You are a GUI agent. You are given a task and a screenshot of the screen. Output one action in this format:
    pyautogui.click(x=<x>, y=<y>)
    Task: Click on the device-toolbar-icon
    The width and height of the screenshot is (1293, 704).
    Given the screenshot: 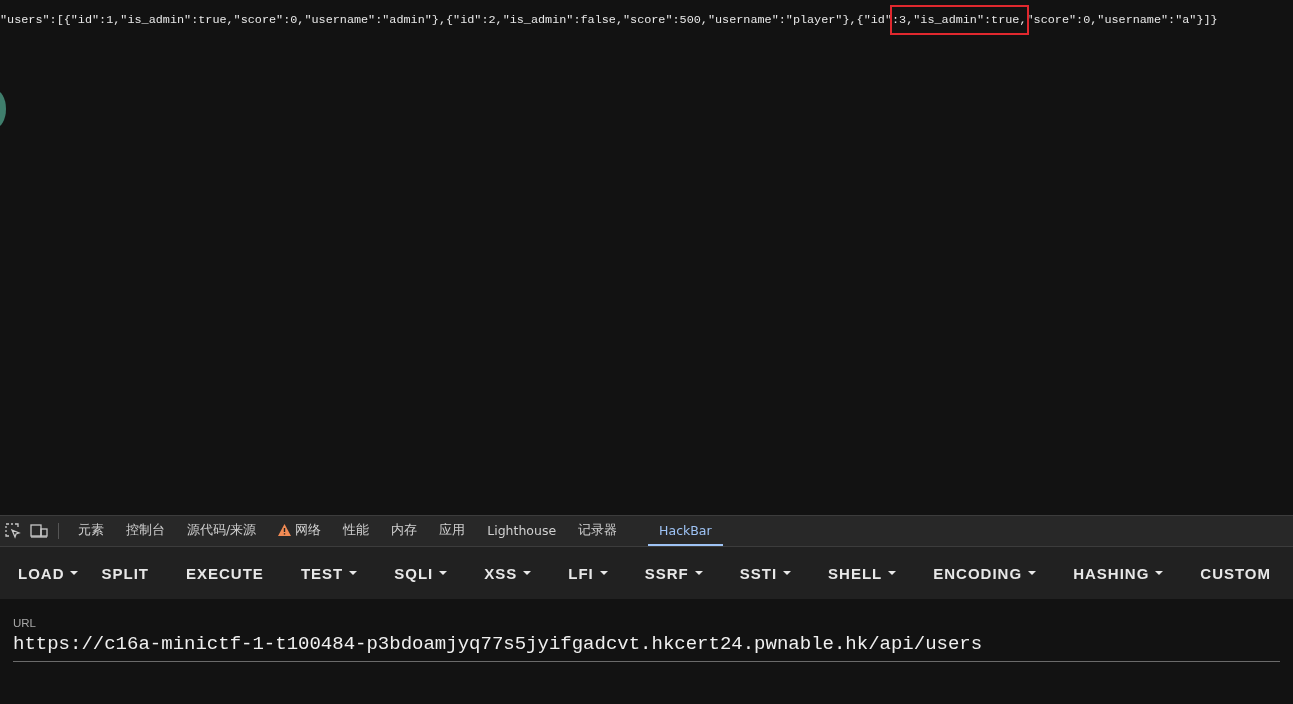 What is the action you would take?
    pyautogui.click(x=39, y=531)
    